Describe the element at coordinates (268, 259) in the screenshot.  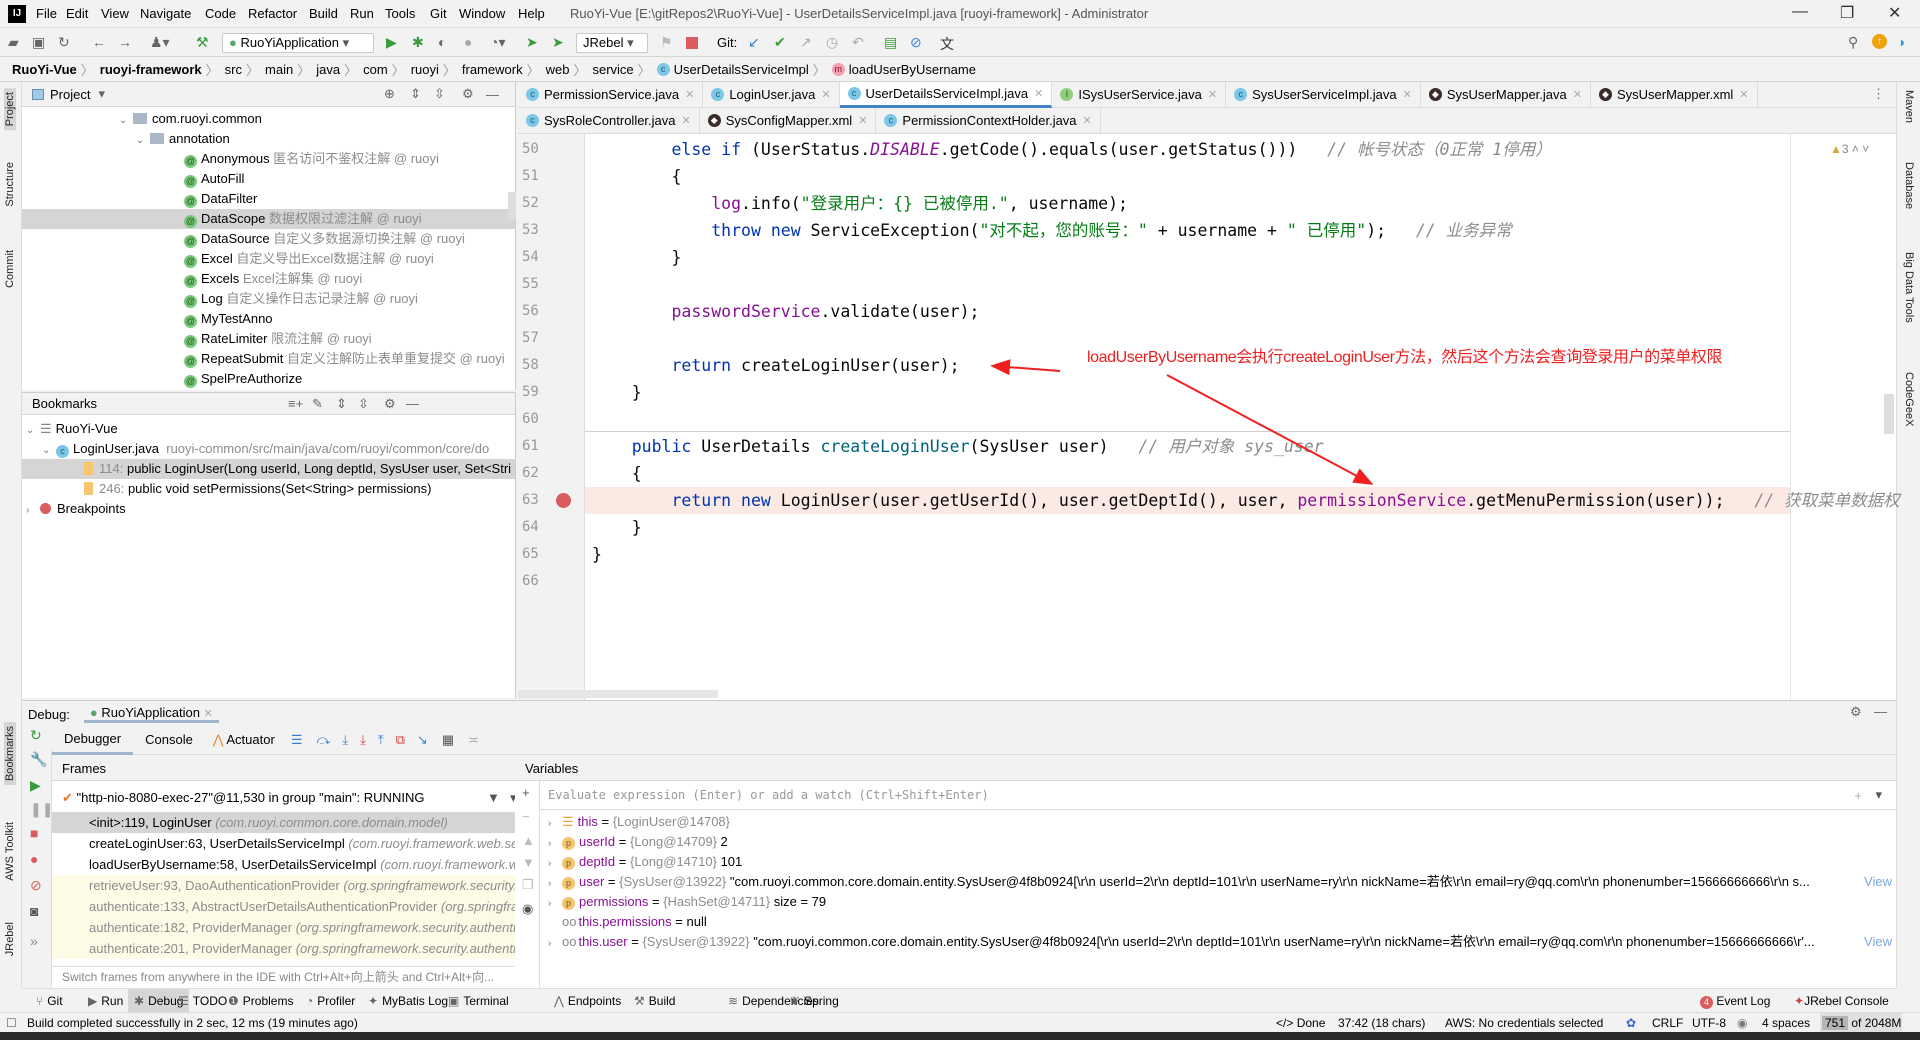
I see `tree-item: @ Excel 自定义导出Excel数据注解 @ ruoyi` at that location.